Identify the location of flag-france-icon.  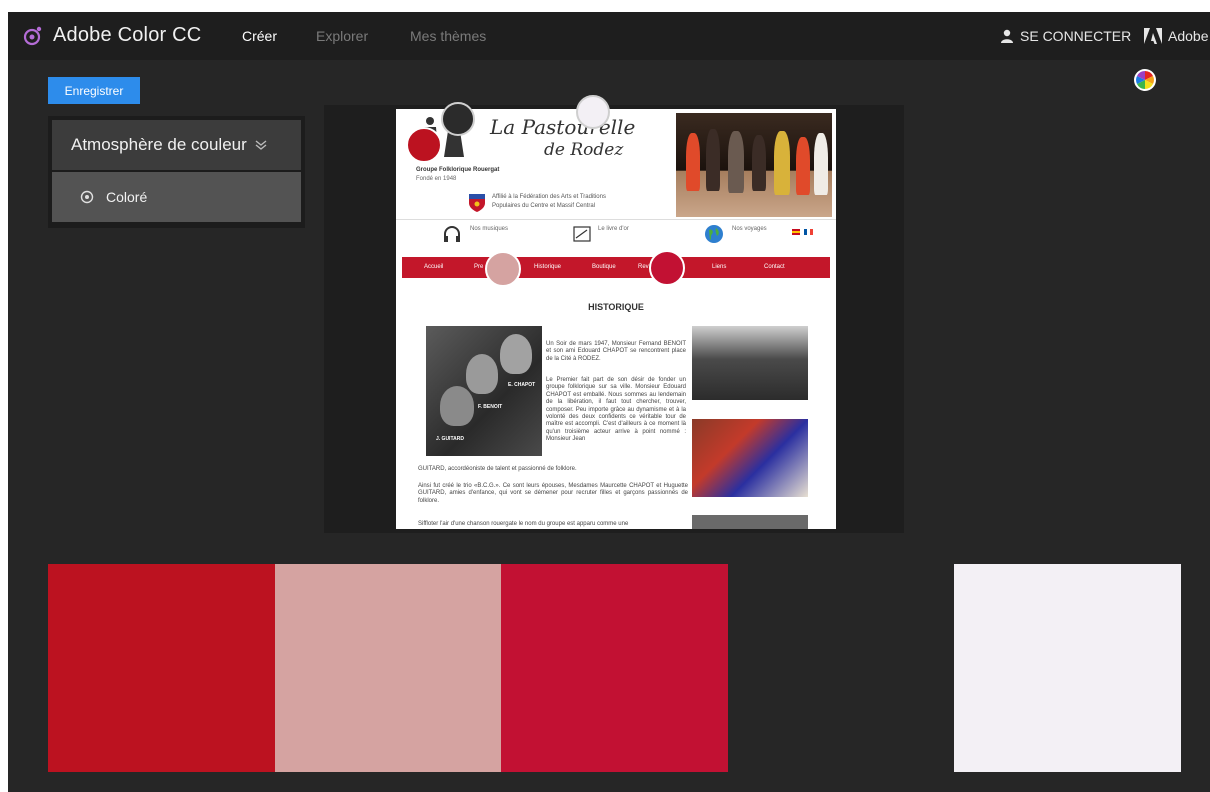
(808, 232).